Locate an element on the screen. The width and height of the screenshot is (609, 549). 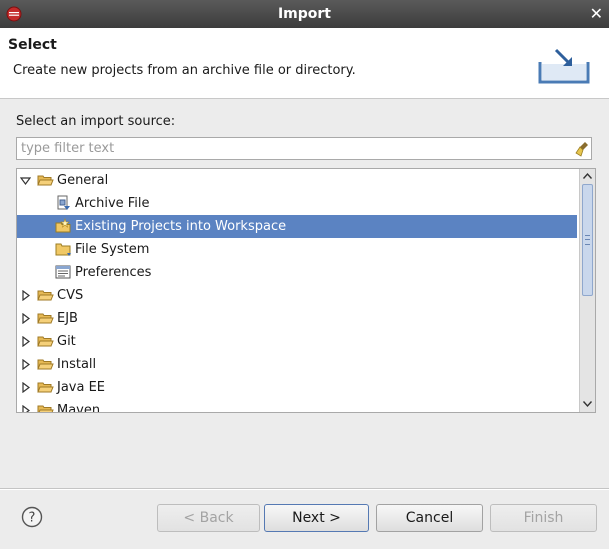
import-wizard-icon is located at coordinates (564, 66).